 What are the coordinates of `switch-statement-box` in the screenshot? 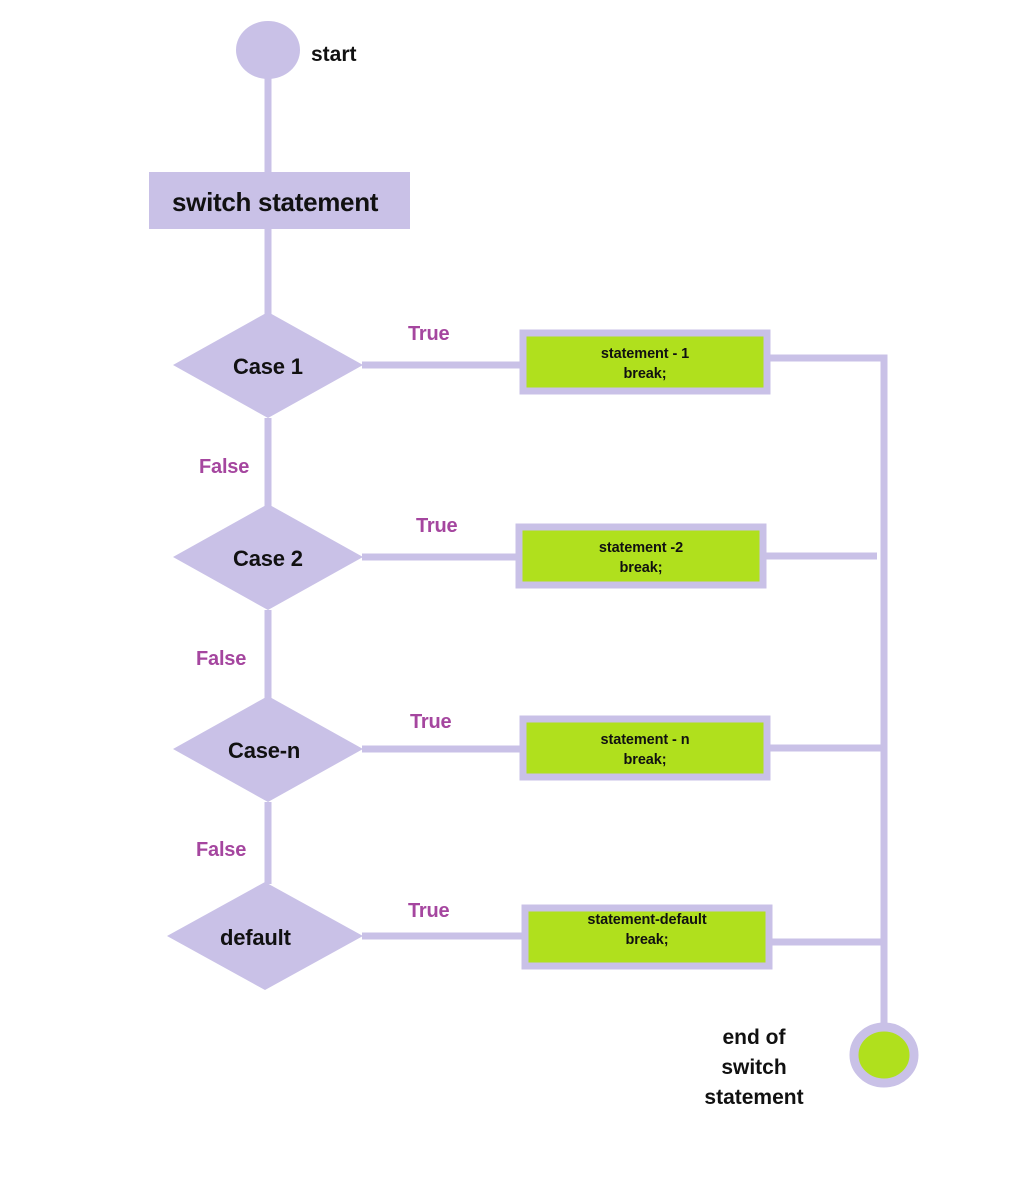 It's located at (279, 200).